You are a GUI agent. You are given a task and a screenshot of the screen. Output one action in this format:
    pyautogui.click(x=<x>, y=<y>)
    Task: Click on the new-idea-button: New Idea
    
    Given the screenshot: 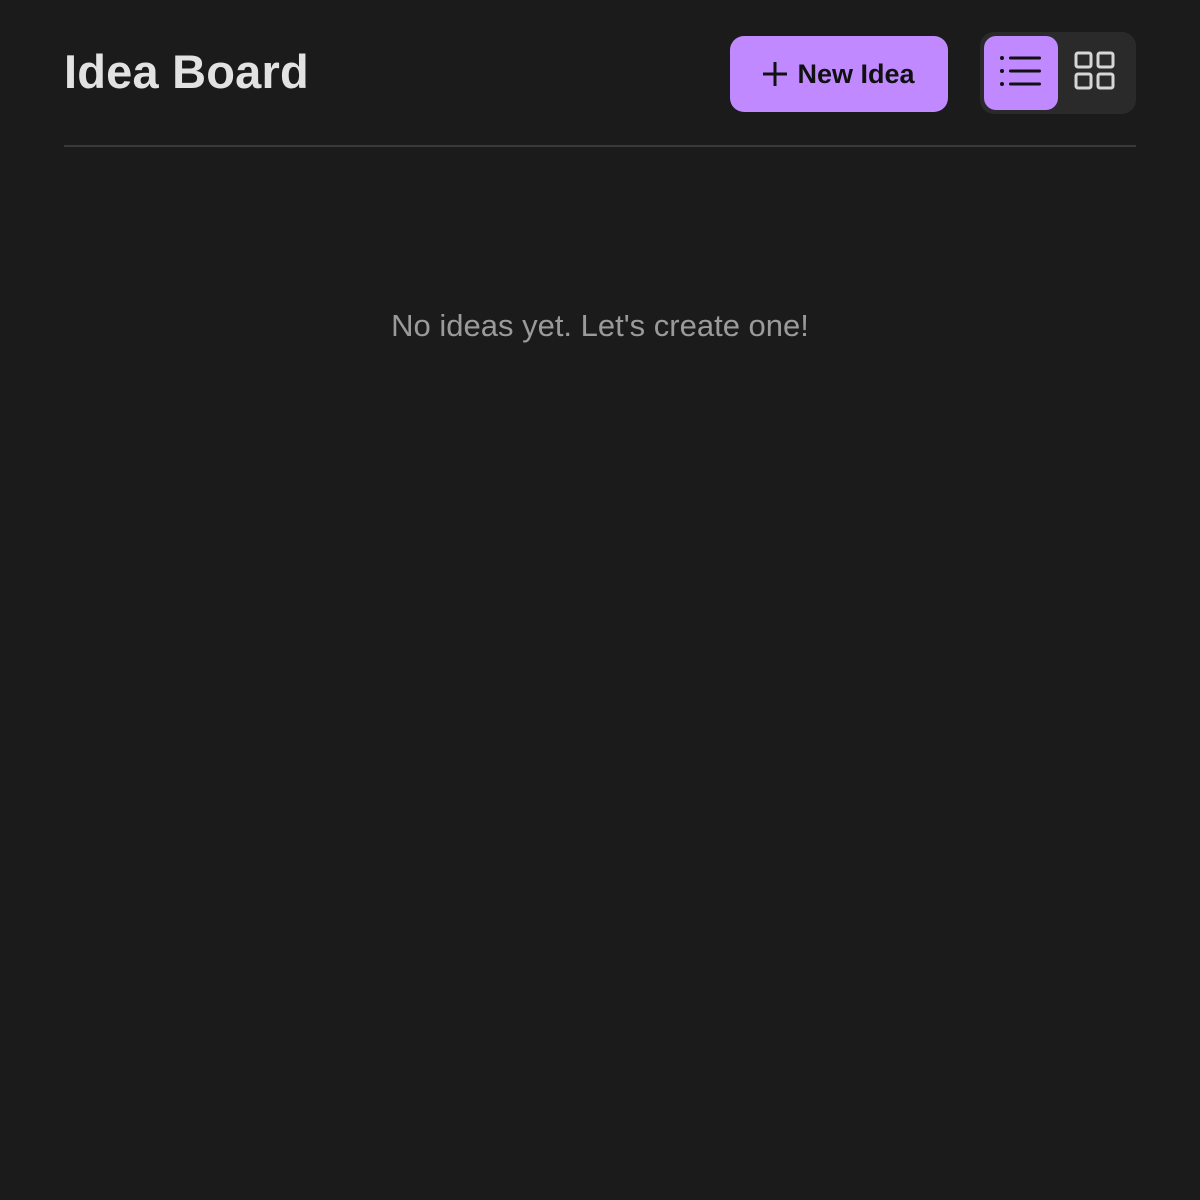 What is the action you would take?
    pyautogui.click(x=839, y=74)
    